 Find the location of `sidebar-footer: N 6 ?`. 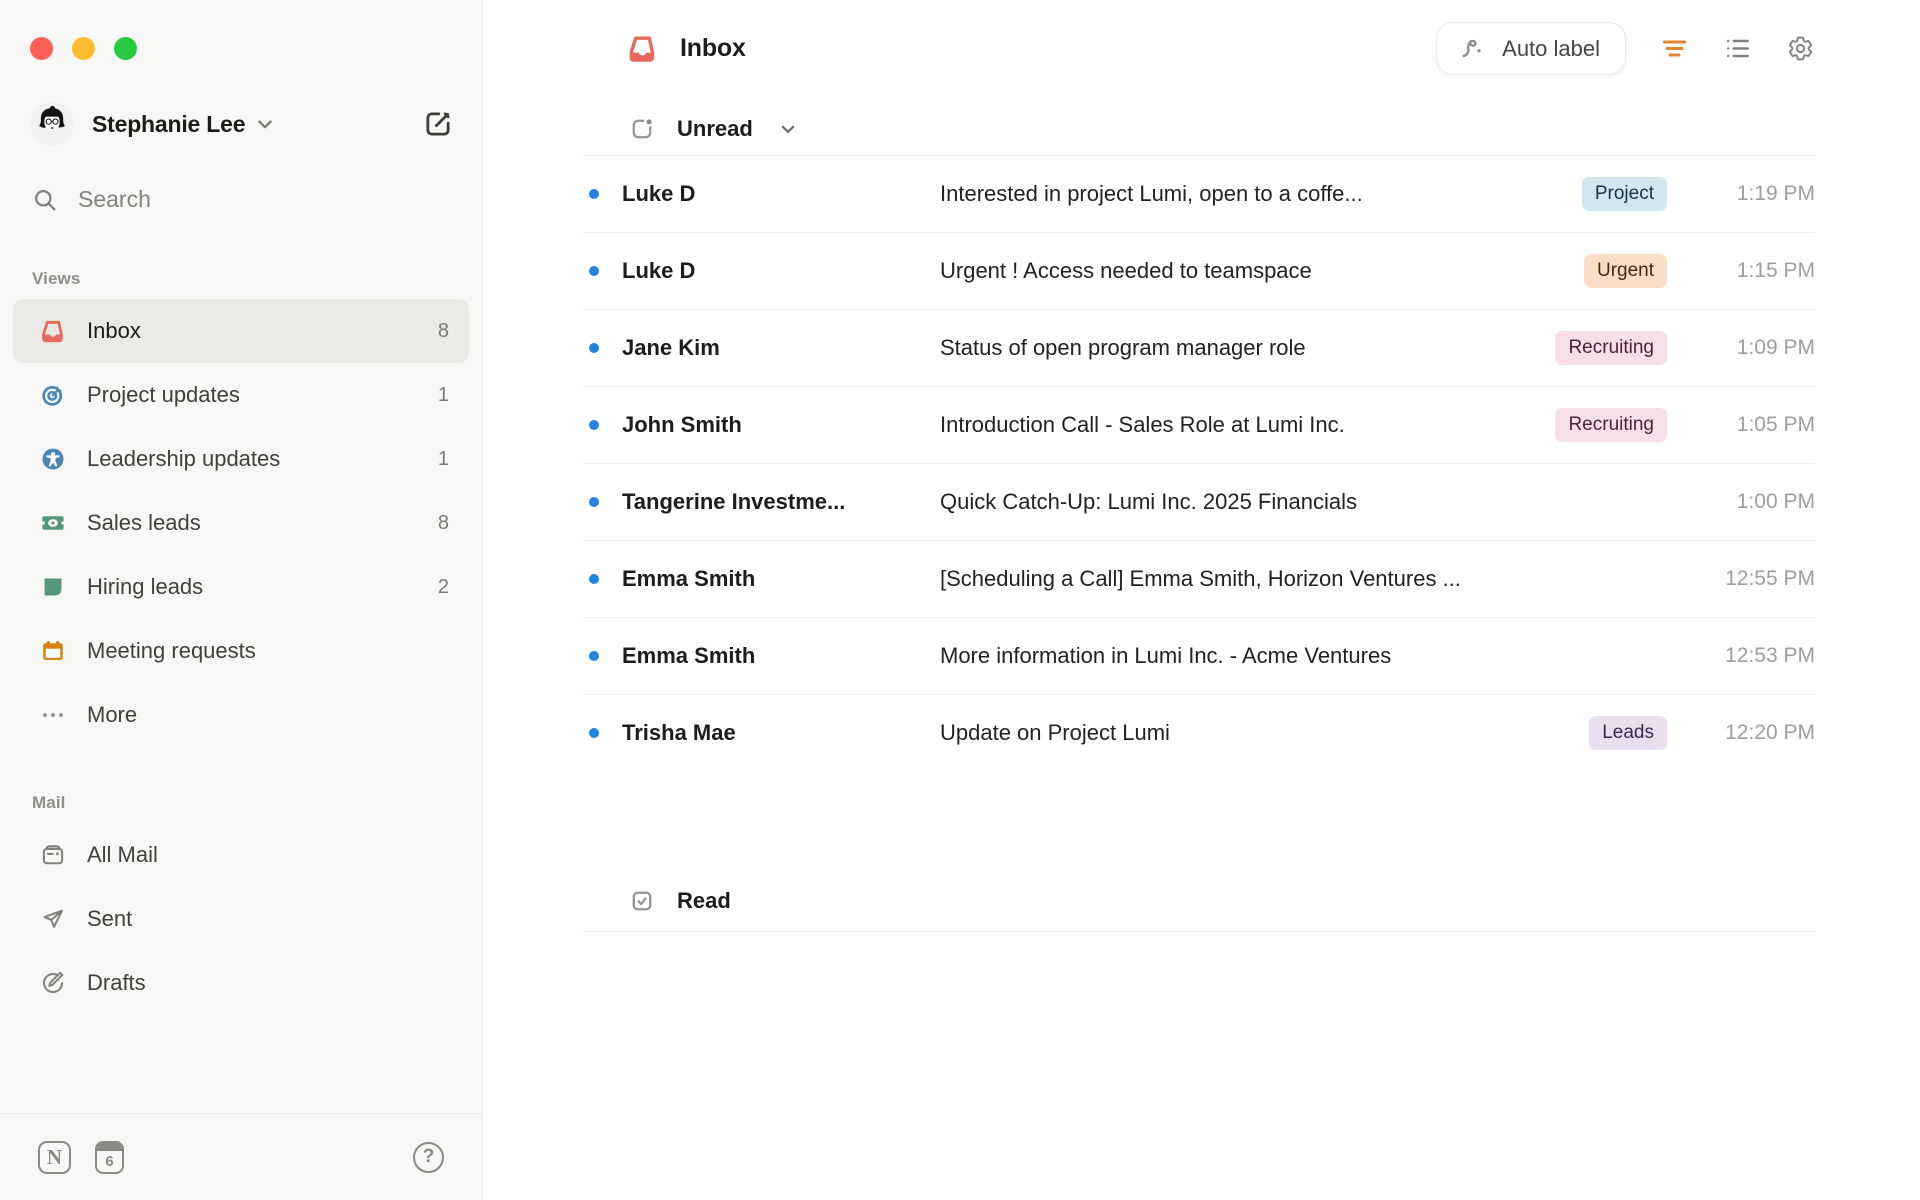

sidebar-footer: N 6 ? is located at coordinates (241, 1156).